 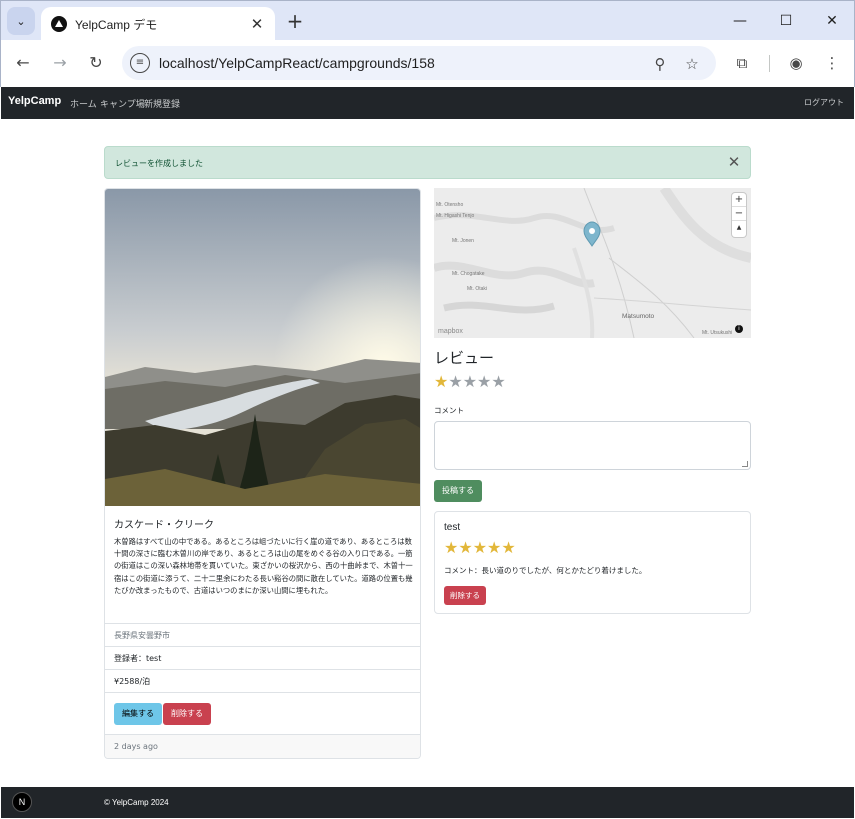 I want to click on comment-textarea, so click(x=592, y=445).